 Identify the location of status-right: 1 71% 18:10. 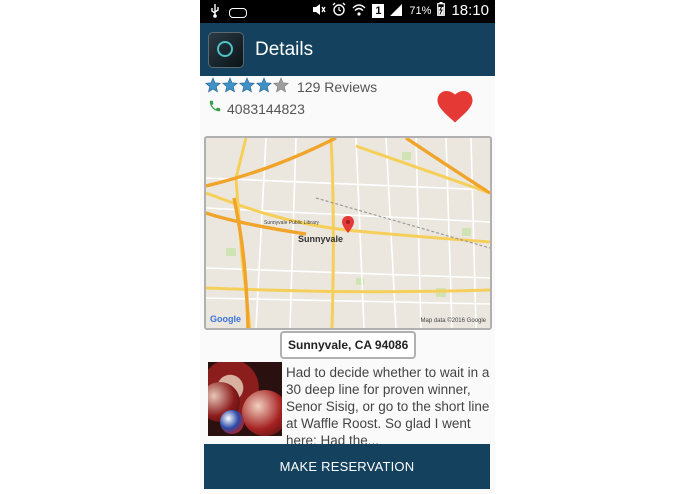
(400, 10).